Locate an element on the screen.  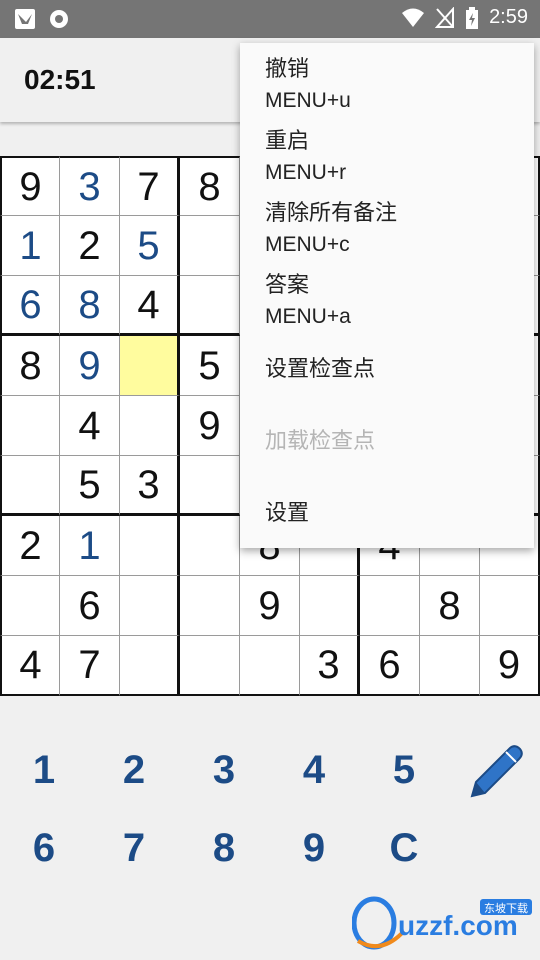
camera-notification-icon is located at coordinates (59, 19).